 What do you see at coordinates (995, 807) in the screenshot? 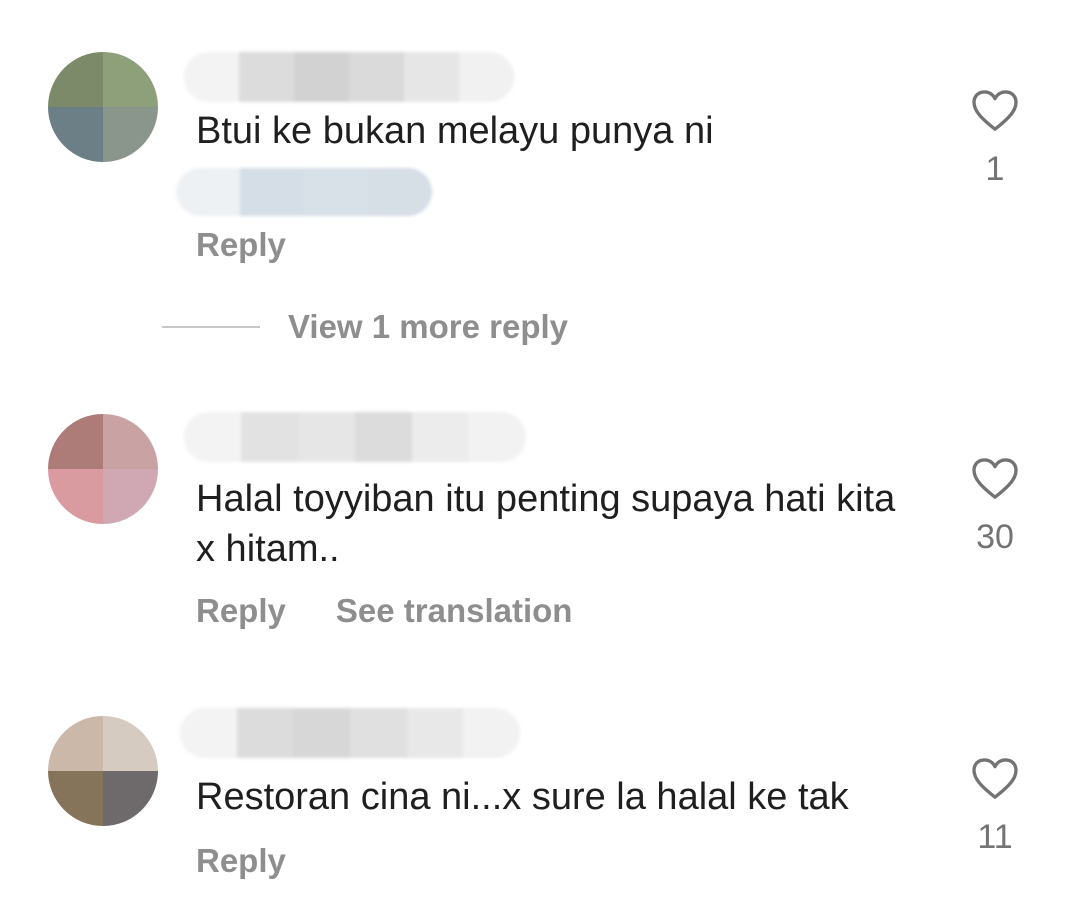
I see `like-control: 11` at bounding box center [995, 807].